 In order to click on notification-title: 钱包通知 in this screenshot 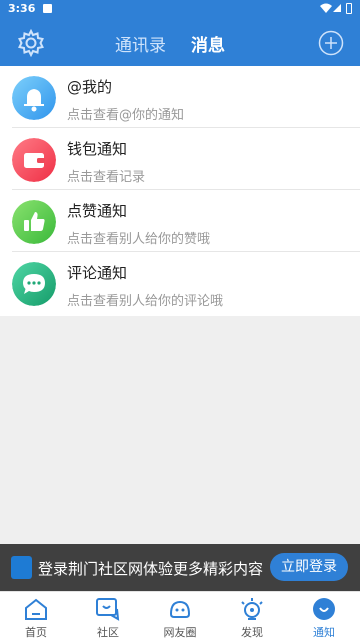, I will do `click(97, 149)`.